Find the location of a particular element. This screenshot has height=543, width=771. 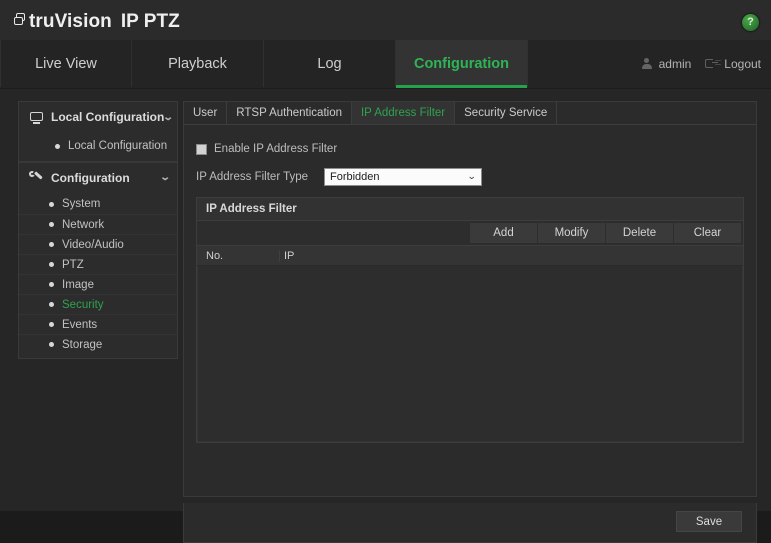

camera-mark-icon is located at coordinates (20, 18).